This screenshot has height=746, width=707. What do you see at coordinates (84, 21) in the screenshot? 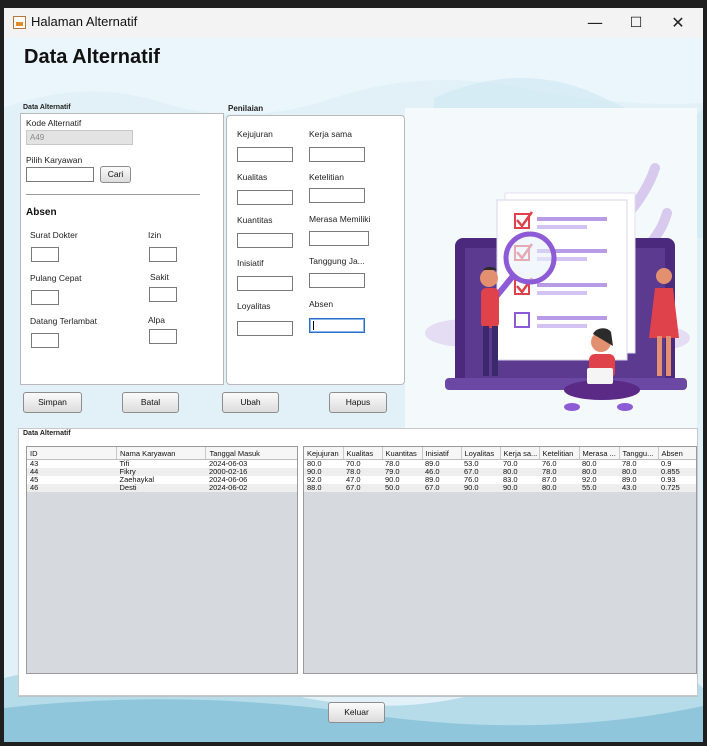
I see `window-title: Halaman Alternatif` at bounding box center [84, 21].